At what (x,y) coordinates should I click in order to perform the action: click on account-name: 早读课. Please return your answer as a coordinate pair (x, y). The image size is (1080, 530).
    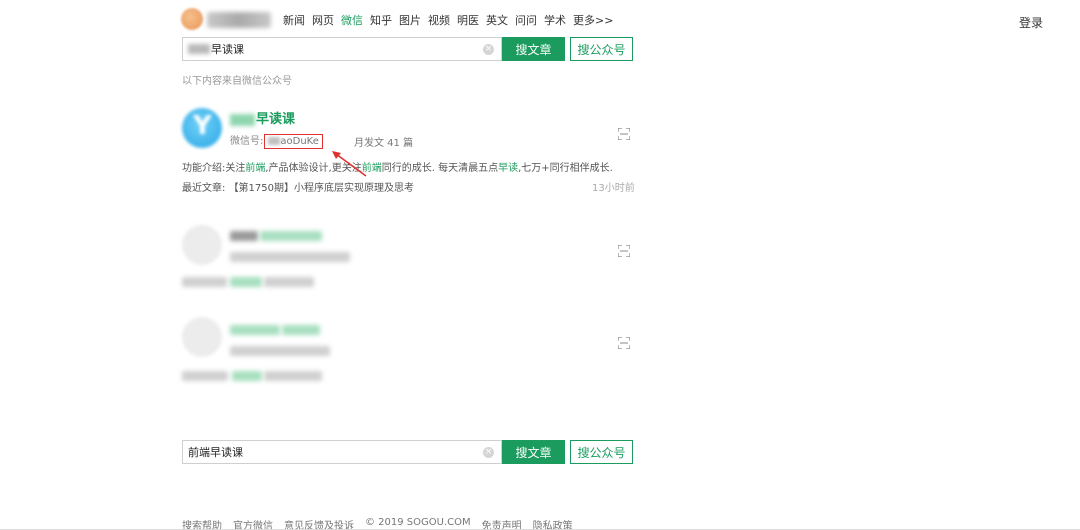
    Looking at the image, I should click on (262, 117).